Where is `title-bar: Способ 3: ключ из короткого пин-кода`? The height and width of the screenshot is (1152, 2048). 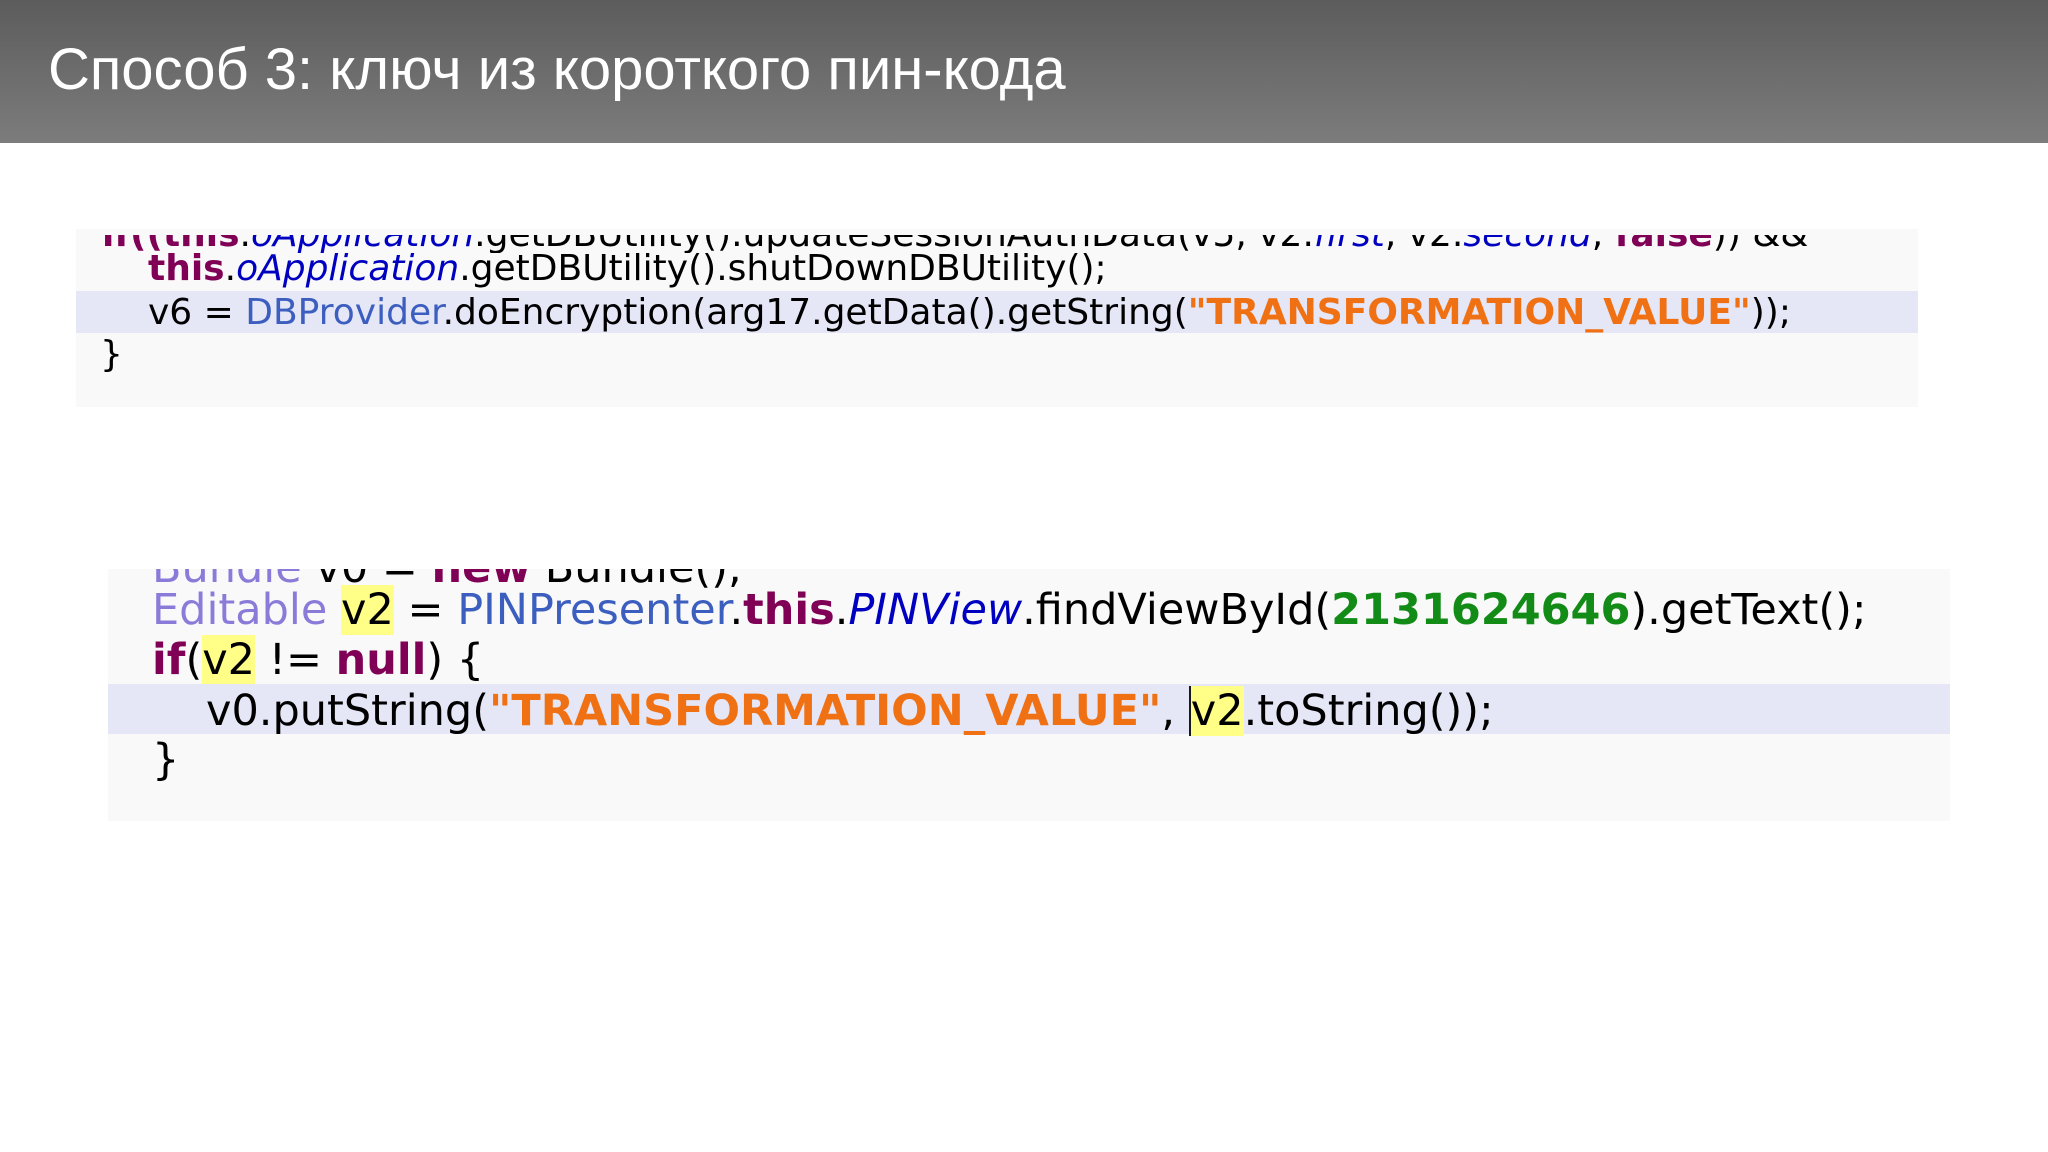 title-bar: Способ 3: ключ из короткого пин-кода is located at coordinates (1024, 71).